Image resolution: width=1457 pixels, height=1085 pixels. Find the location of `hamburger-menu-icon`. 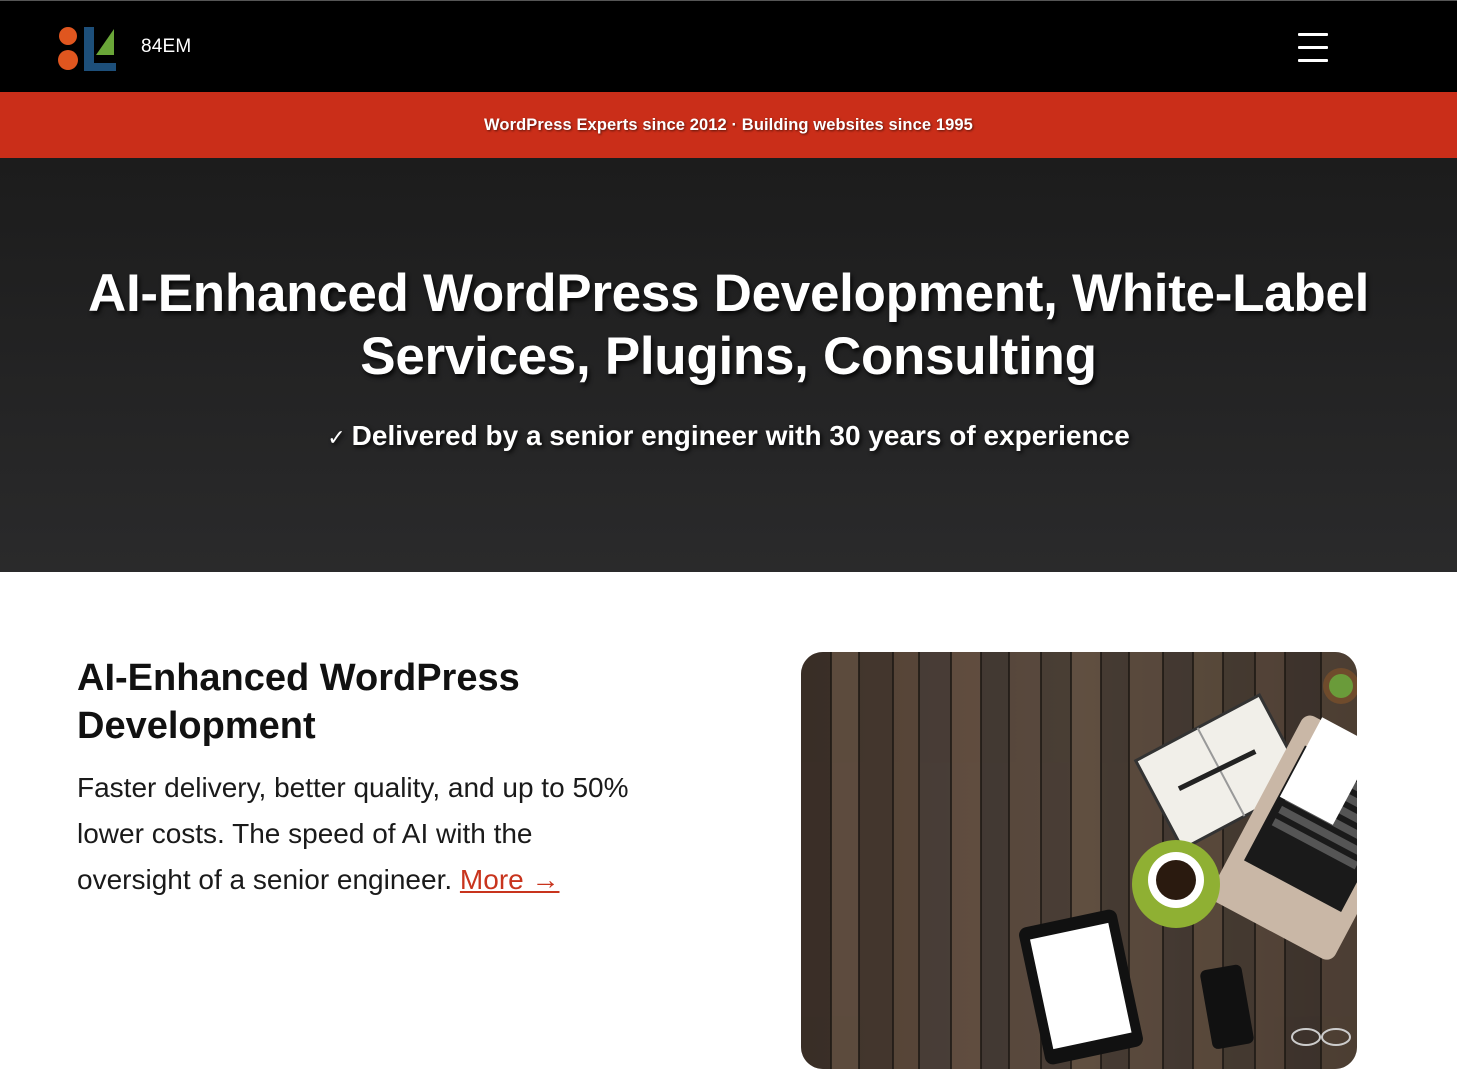

hamburger-menu-icon is located at coordinates (1313, 47).